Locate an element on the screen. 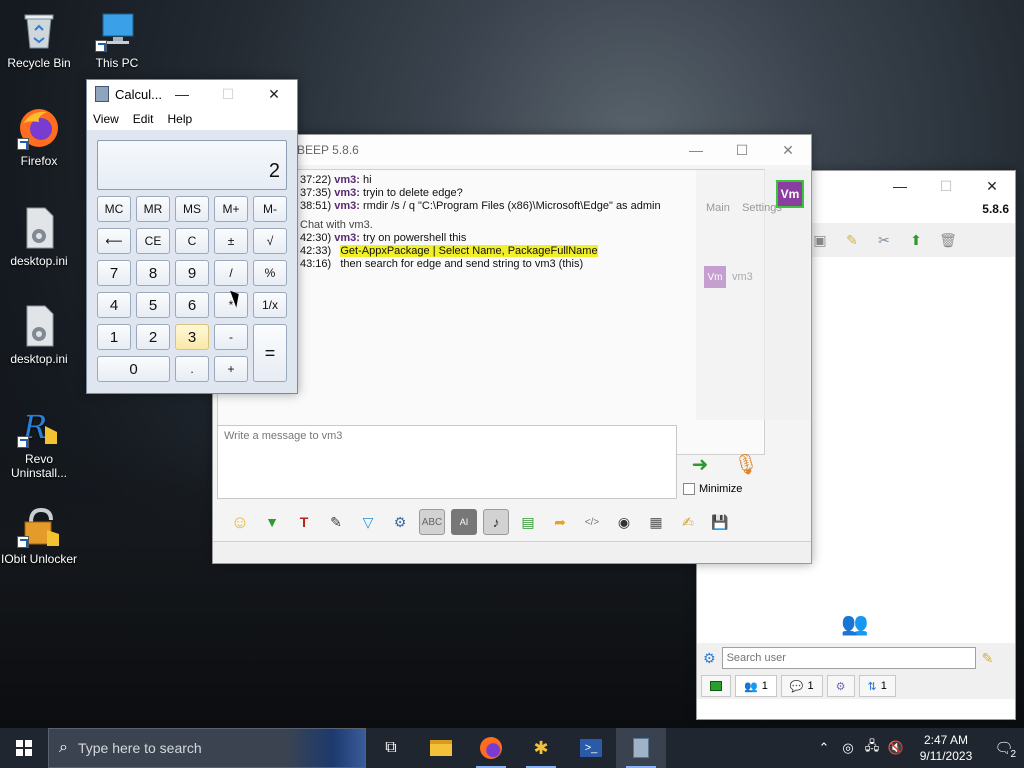 The height and width of the screenshot is (768, 1024). backspace-button: ⟵ is located at coordinates (114, 241).